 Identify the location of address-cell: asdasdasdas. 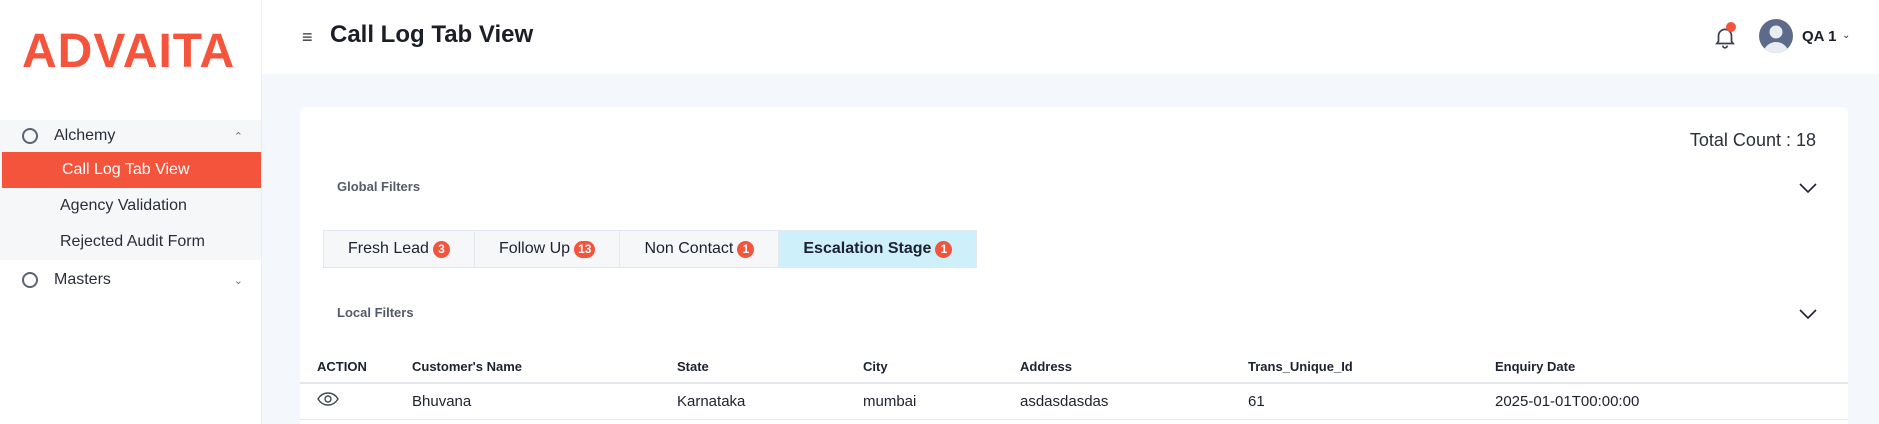
(1134, 401).